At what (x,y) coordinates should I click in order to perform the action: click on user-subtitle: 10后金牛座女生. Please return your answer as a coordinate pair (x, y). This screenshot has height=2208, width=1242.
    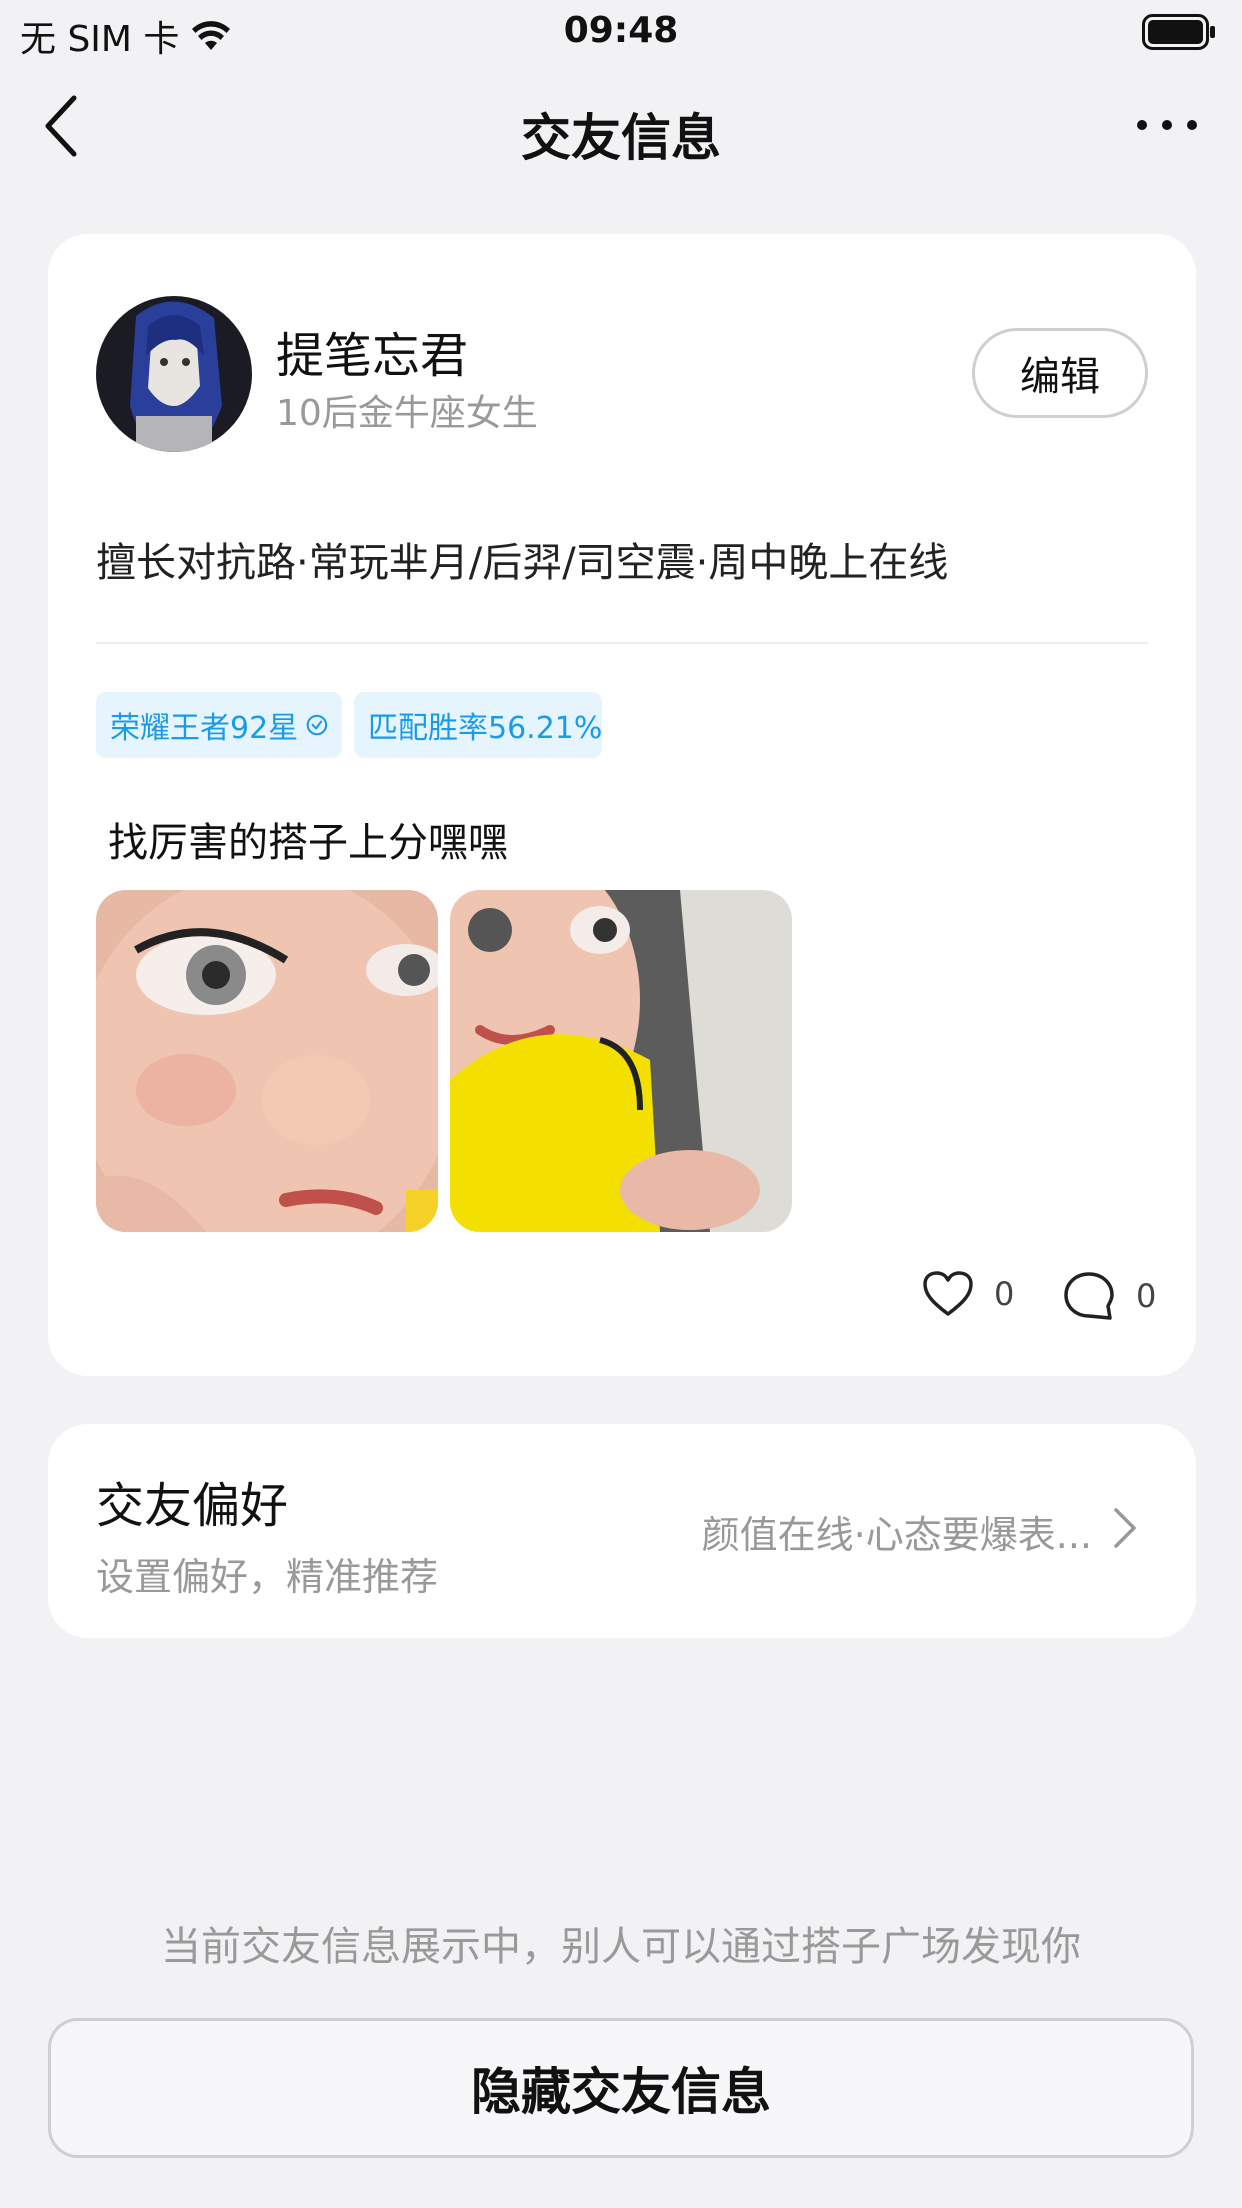
    Looking at the image, I should click on (407, 413).